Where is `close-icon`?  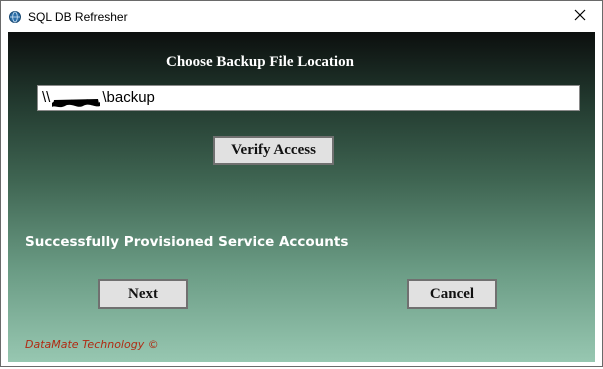
close-icon is located at coordinates (580, 17).